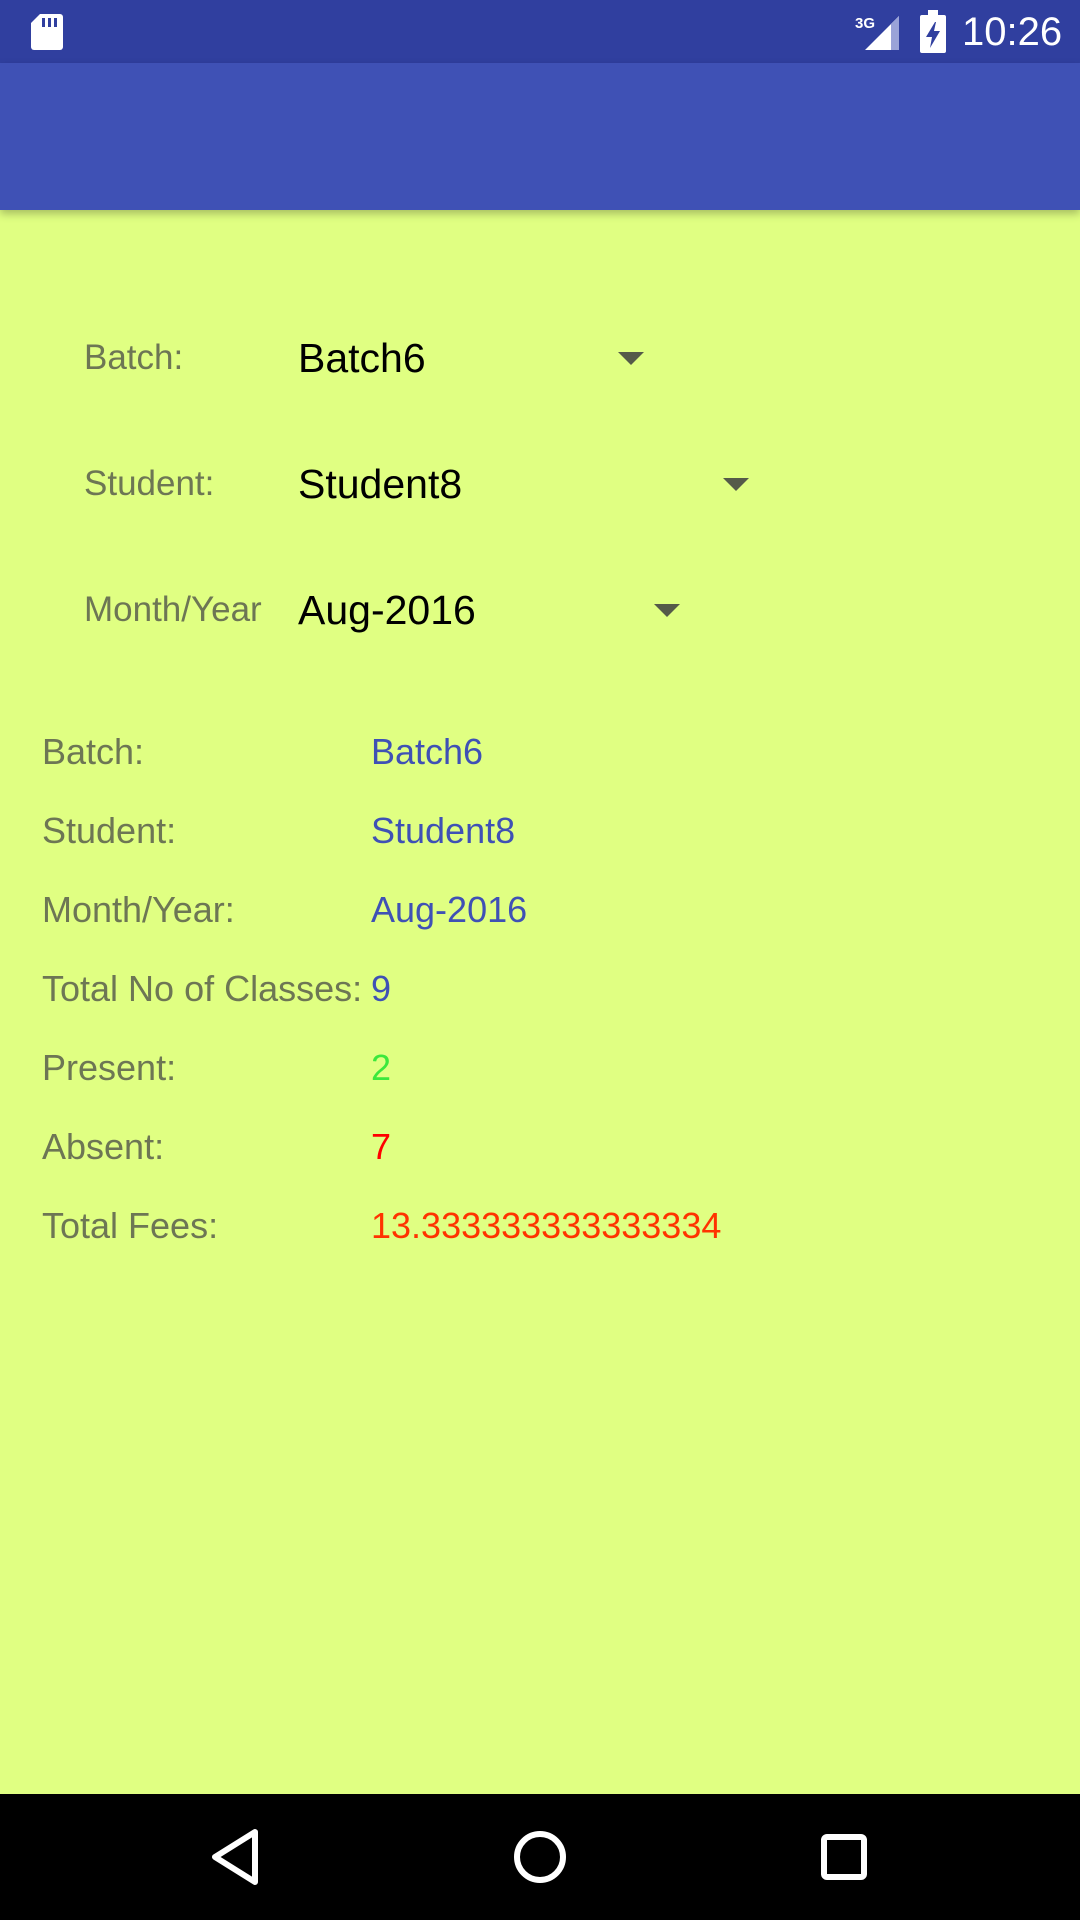 The image size is (1080, 1920). What do you see at coordinates (540, 989) in the screenshot?
I see `summary-total-classes-row: Total No of Classes: 9` at bounding box center [540, 989].